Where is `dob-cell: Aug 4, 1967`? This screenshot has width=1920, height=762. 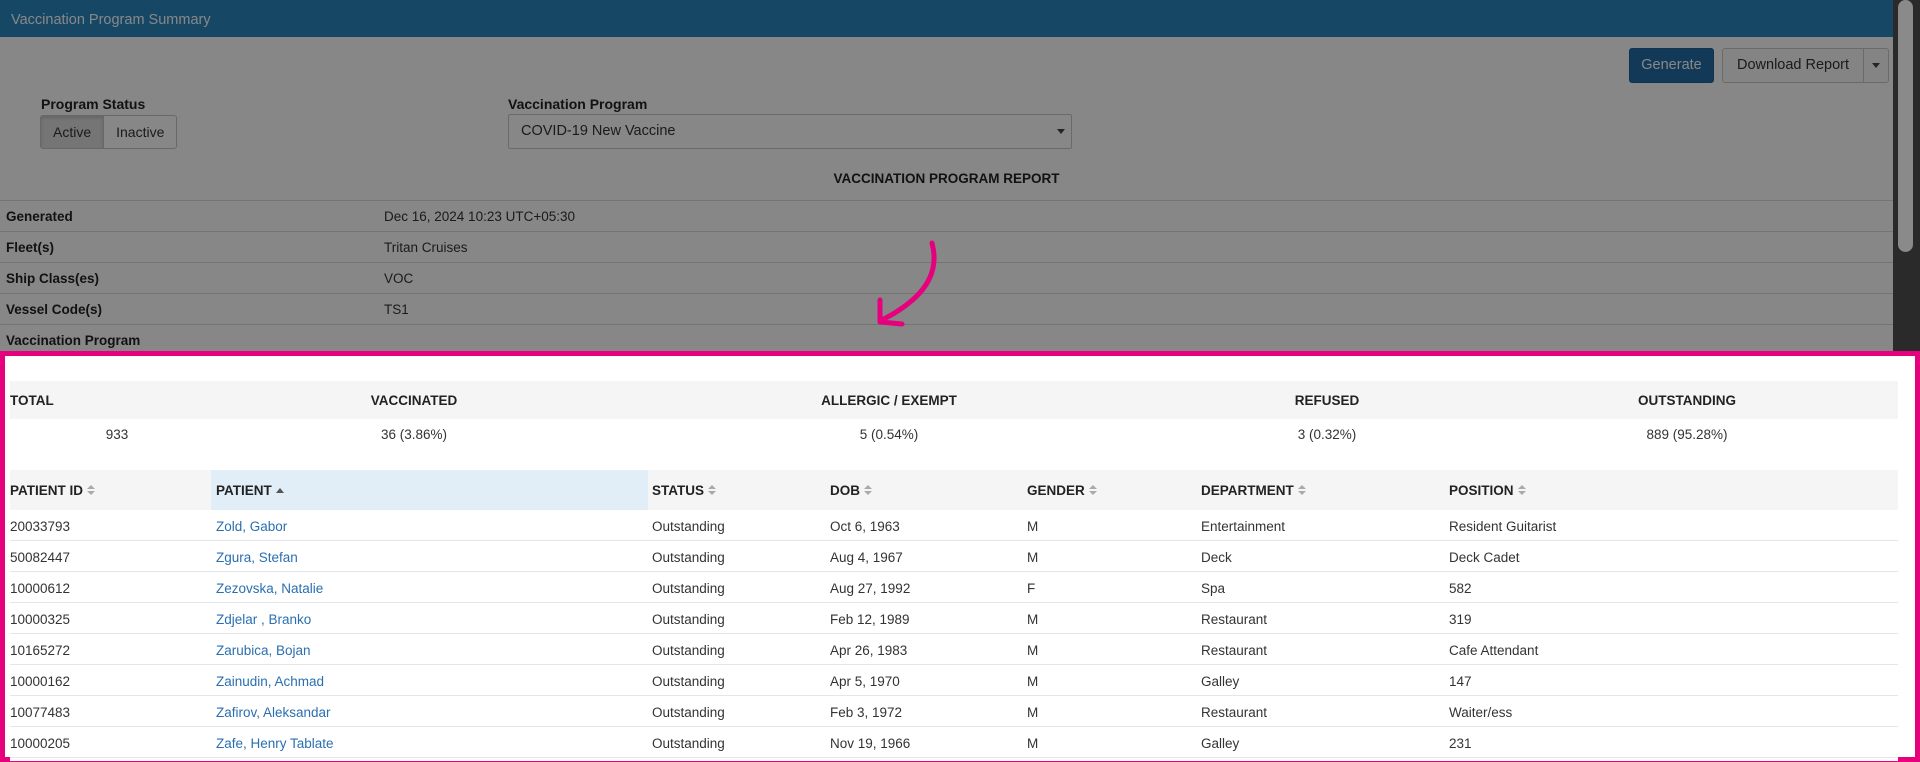 dob-cell: Aug 4, 1967 is located at coordinates (866, 557).